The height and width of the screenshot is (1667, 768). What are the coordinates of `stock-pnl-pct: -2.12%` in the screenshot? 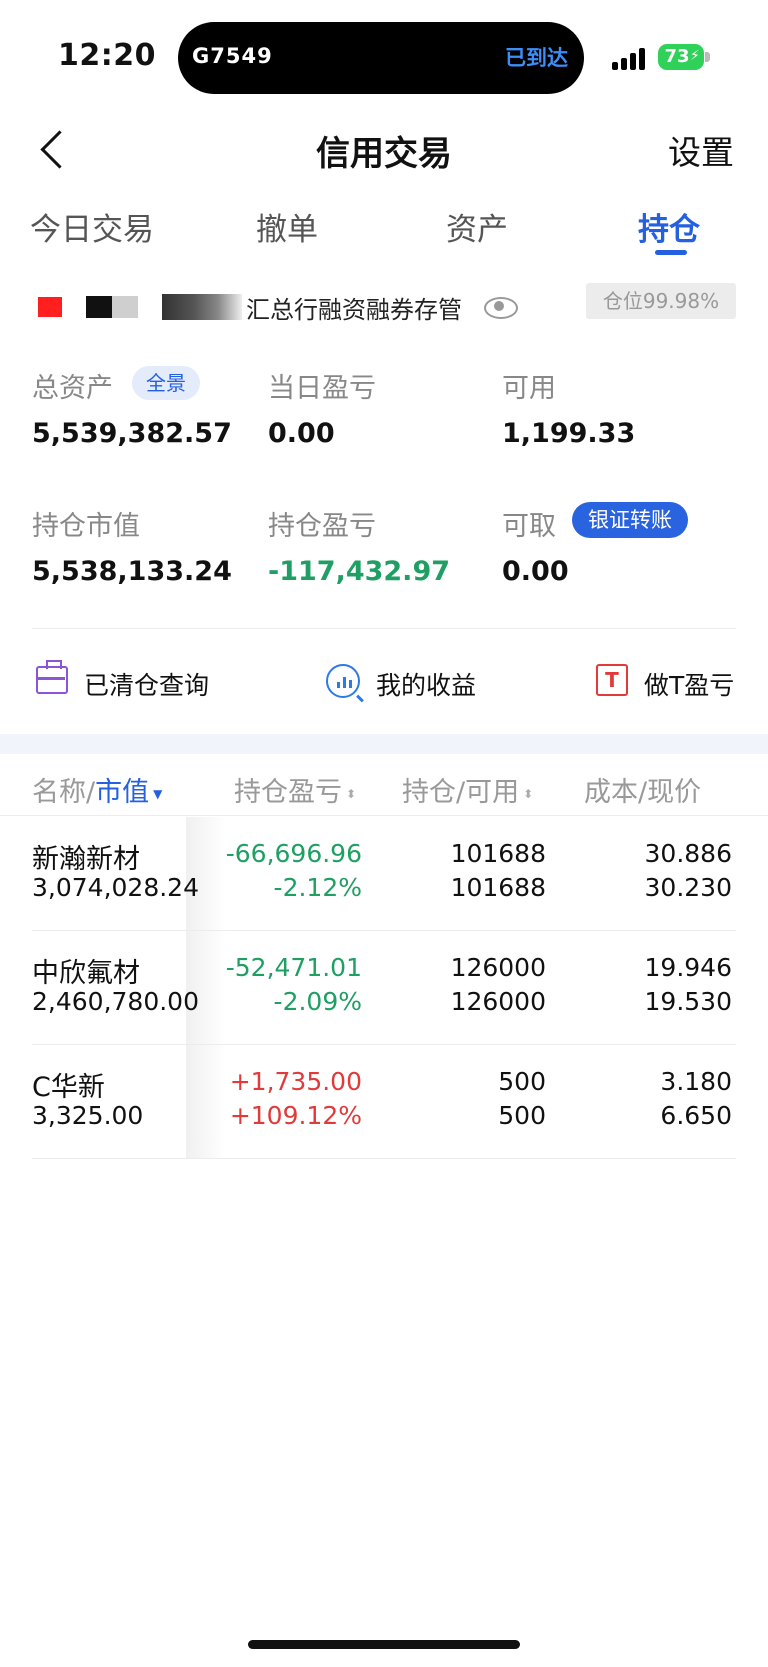 It's located at (317, 887).